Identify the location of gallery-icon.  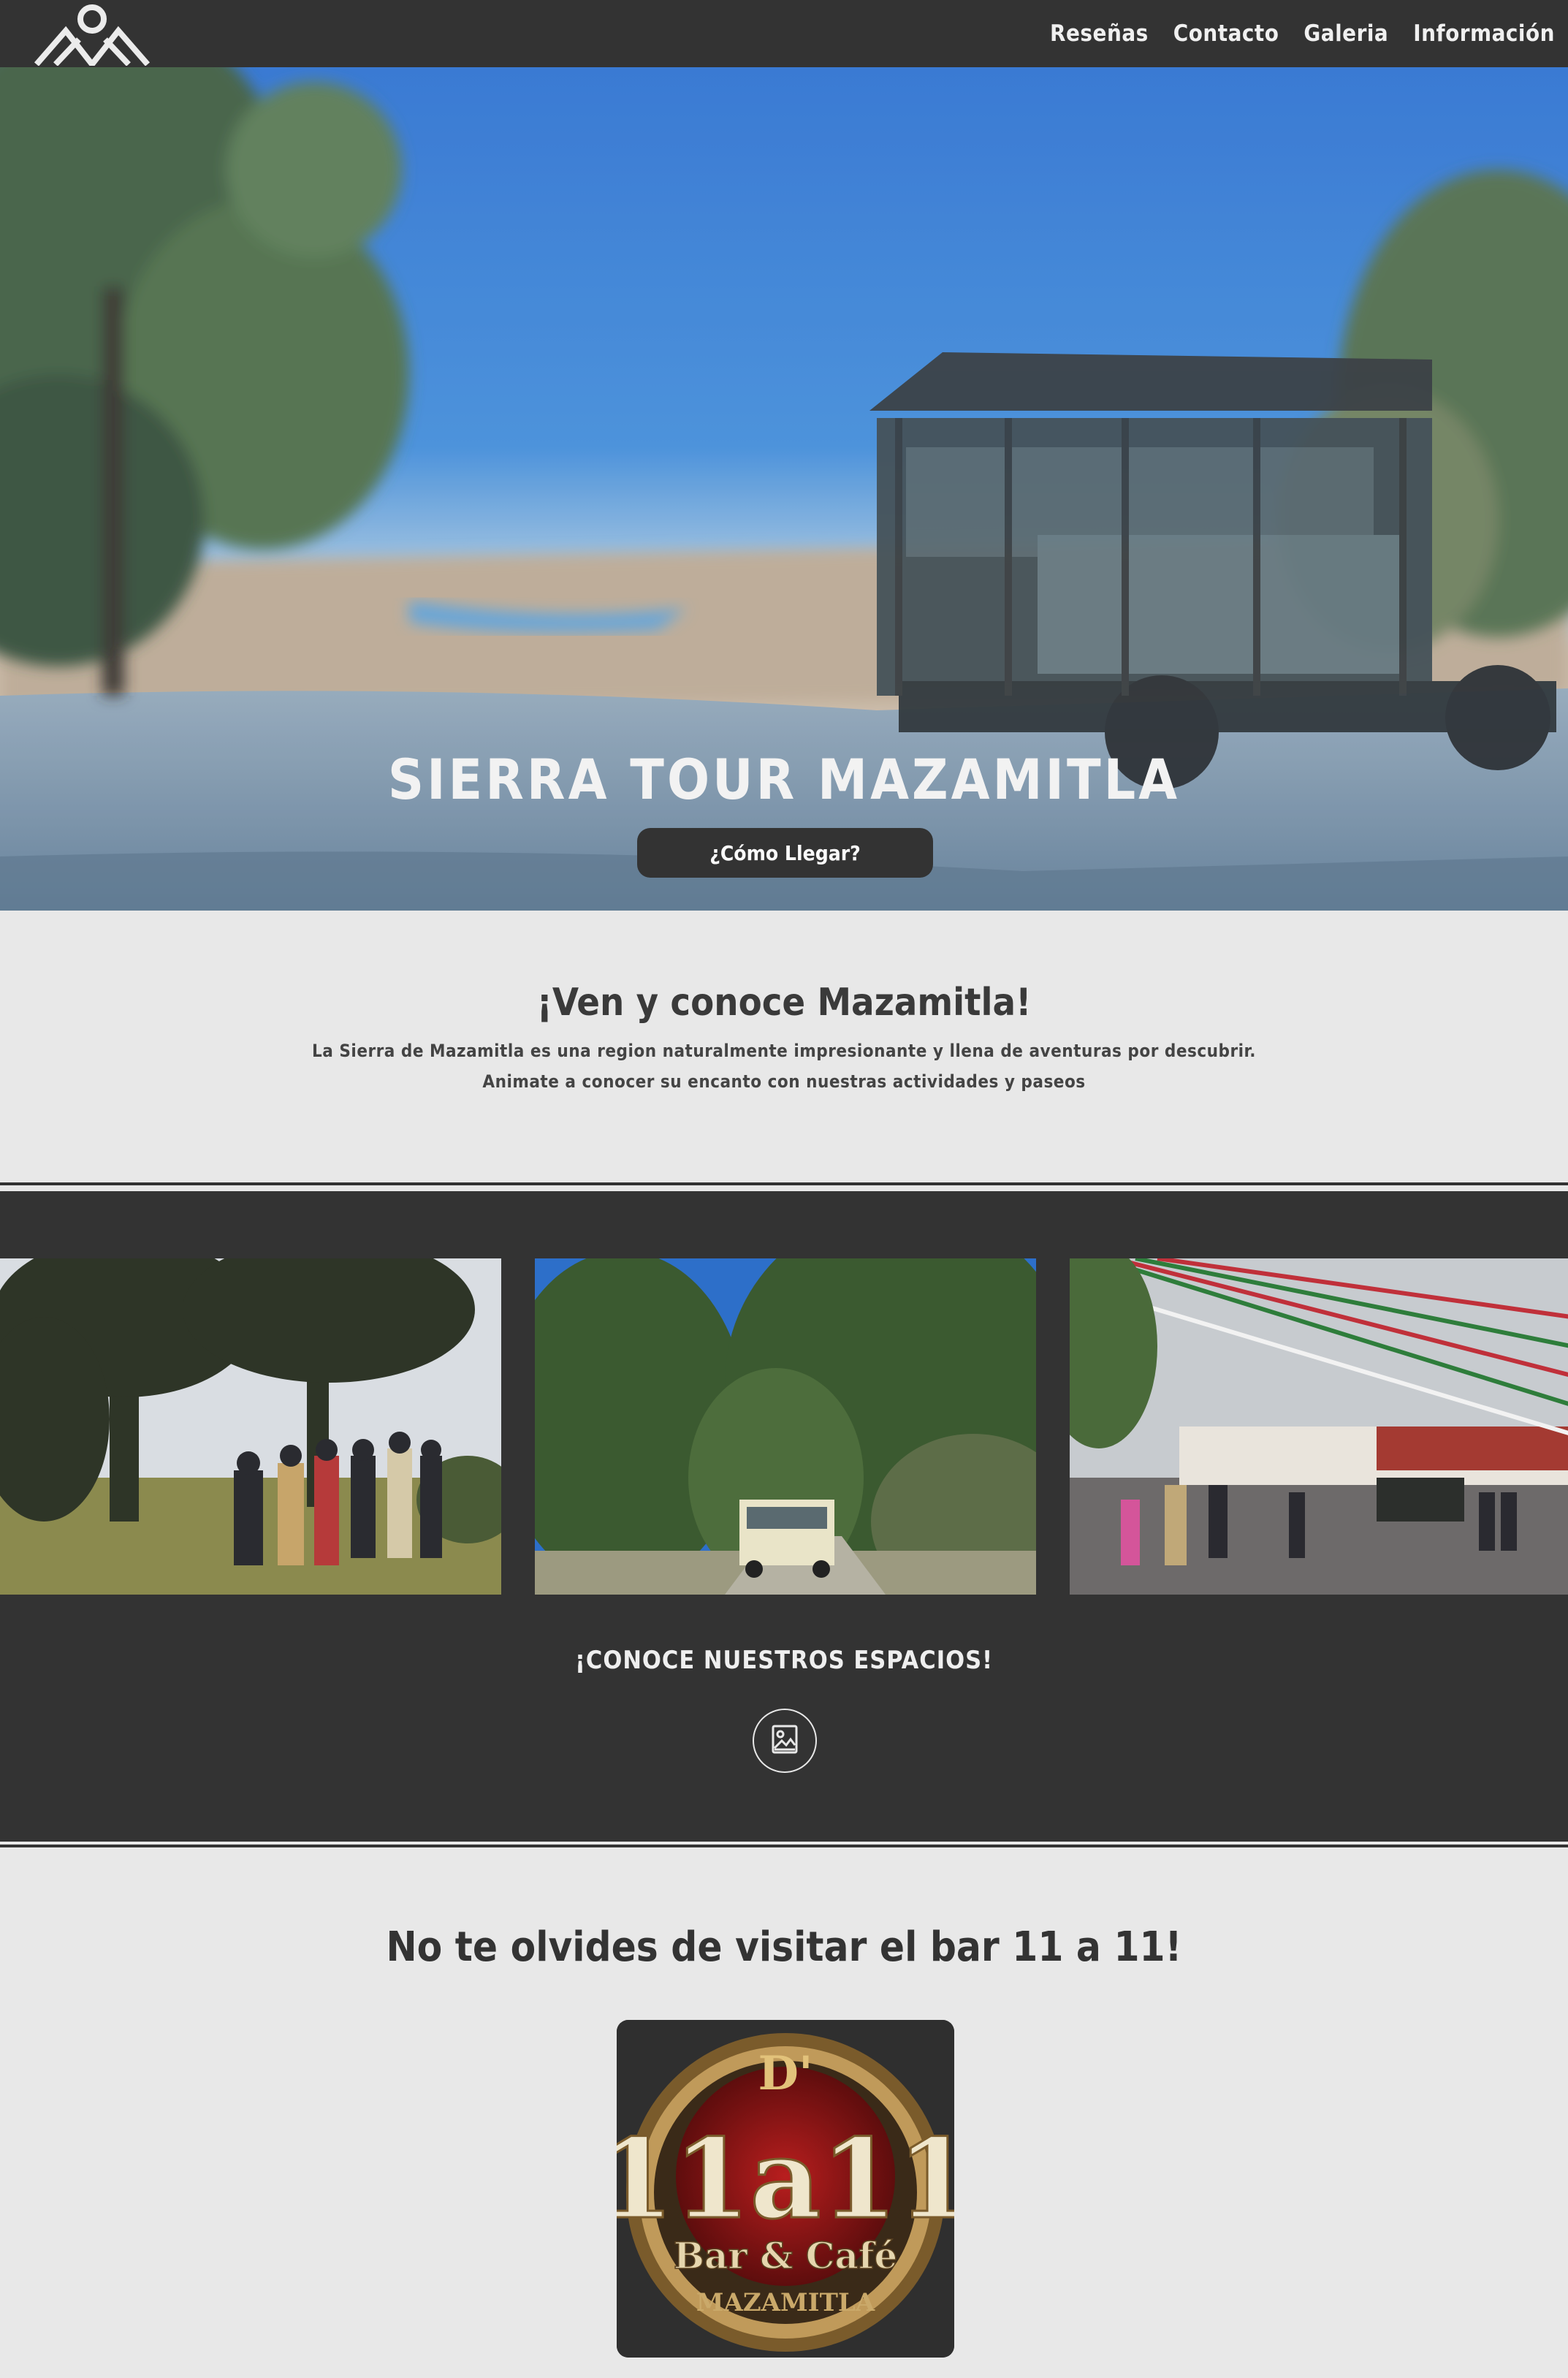
(785, 1741).